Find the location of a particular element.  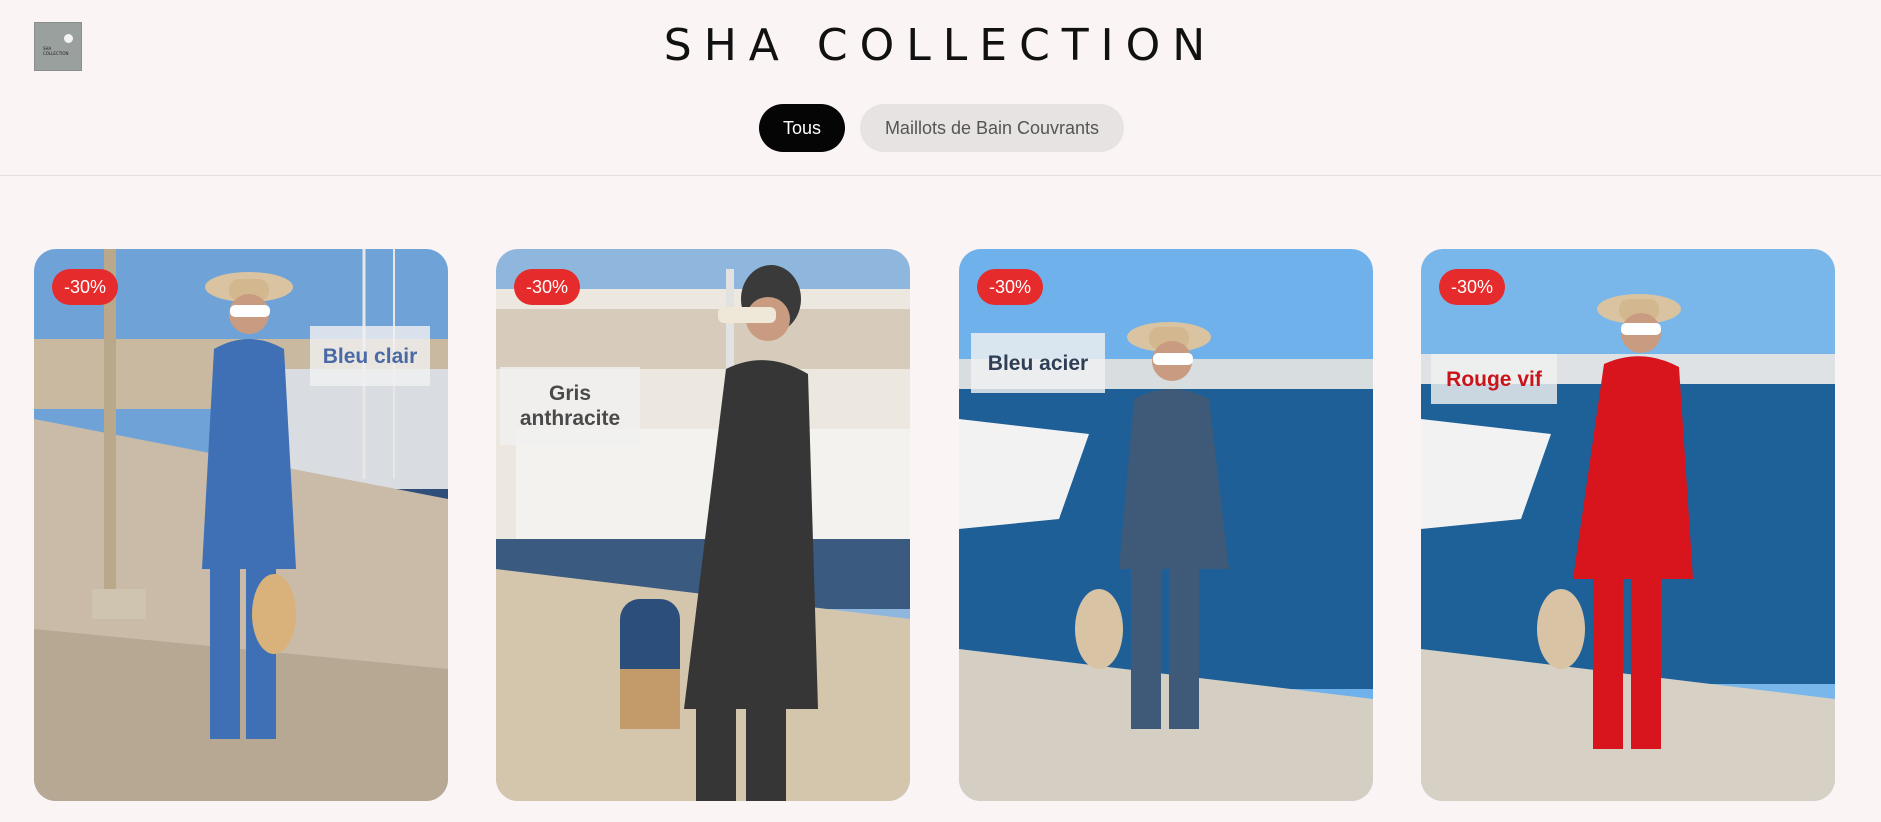

category-filter-bar: Tous Maillots de Bain Couvrants is located at coordinates (940, 128).